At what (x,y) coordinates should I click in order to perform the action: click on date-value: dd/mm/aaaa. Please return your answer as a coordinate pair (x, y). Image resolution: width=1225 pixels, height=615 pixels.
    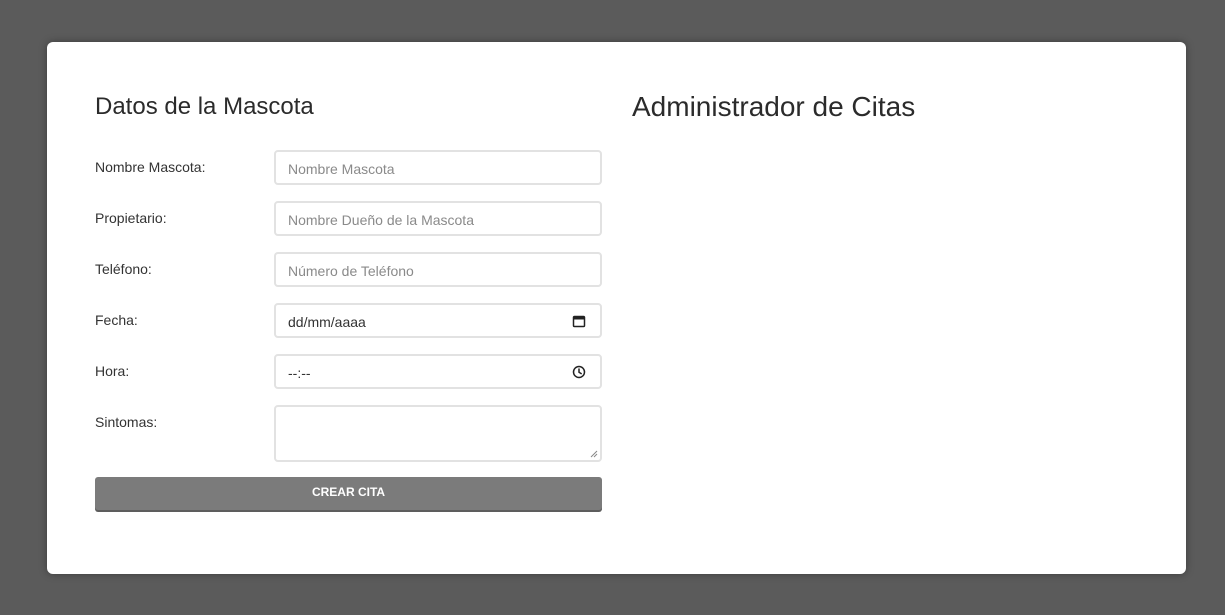
    Looking at the image, I should click on (327, 322).